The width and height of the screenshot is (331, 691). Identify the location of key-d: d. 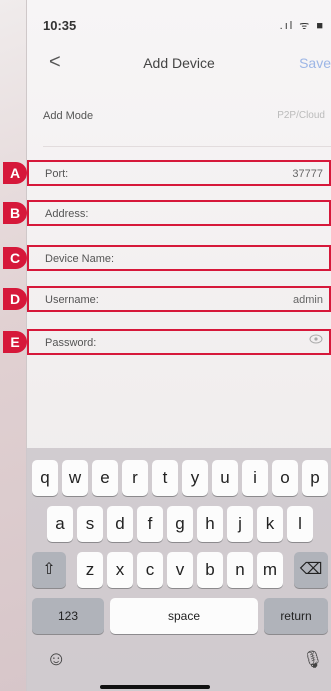
(120, 524).